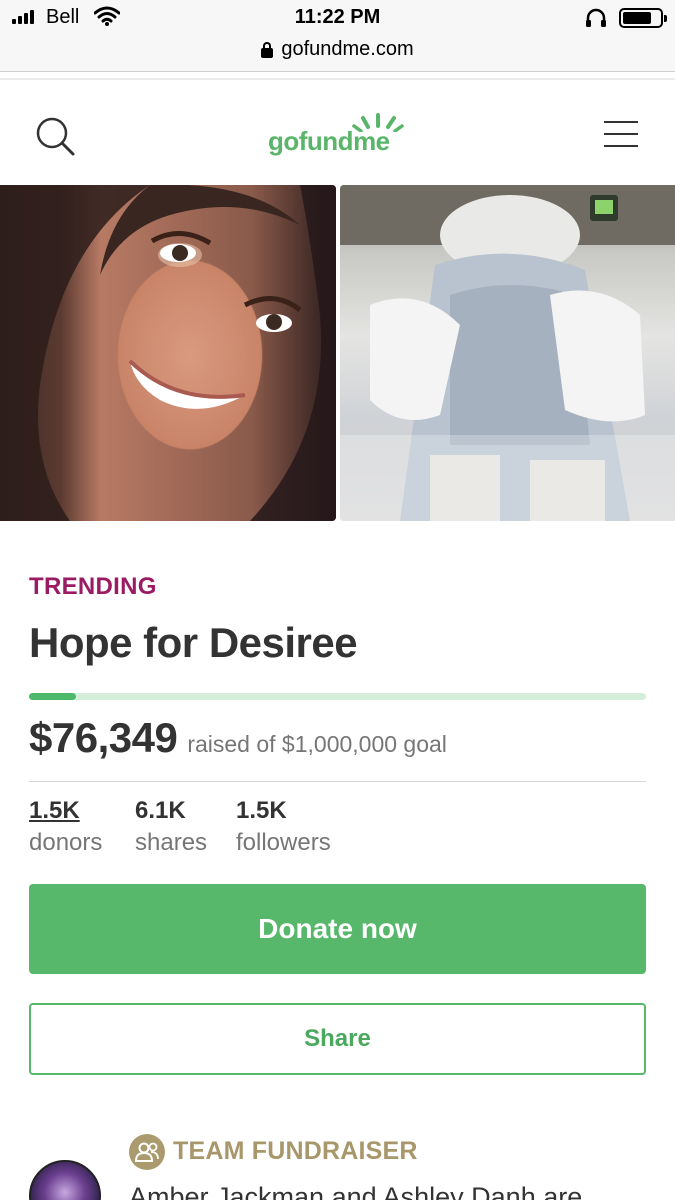 The image size is (675, 1200). I want to click on progress-bar-fill, so click(52, 696).